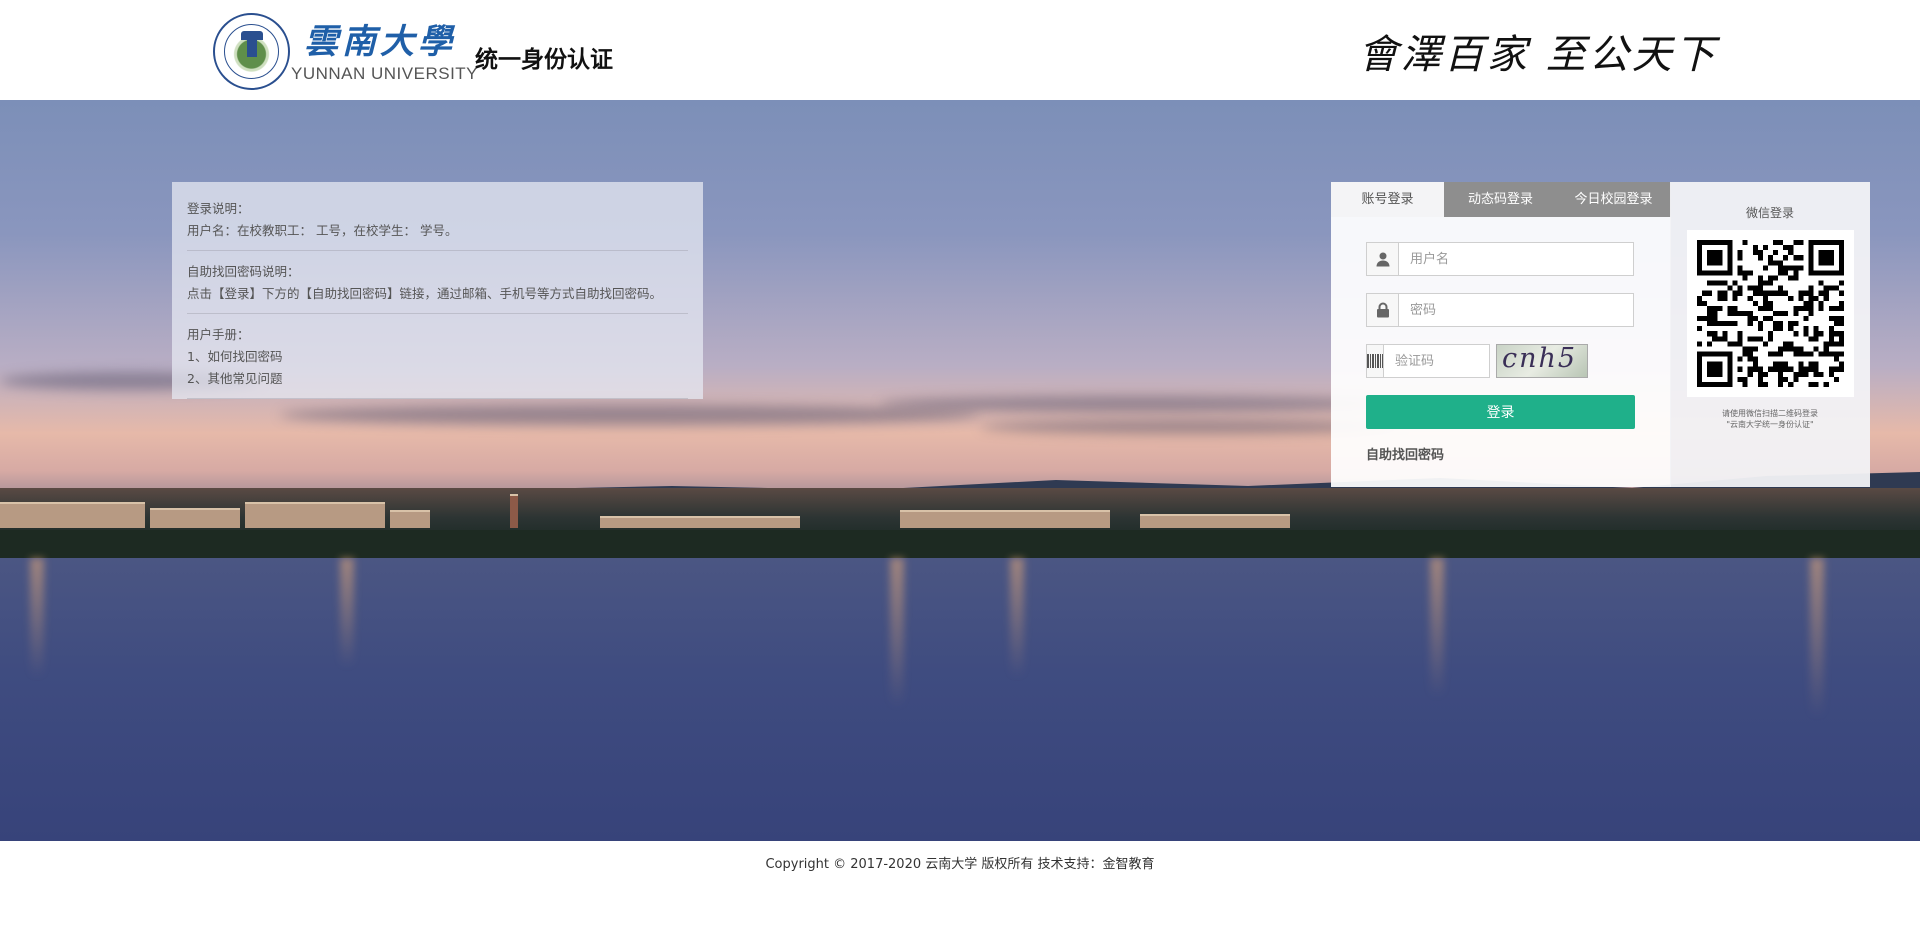 The image size is (1920, 926). I want to click on info-heading: 自助找回密码说明：, so click(243, 271).